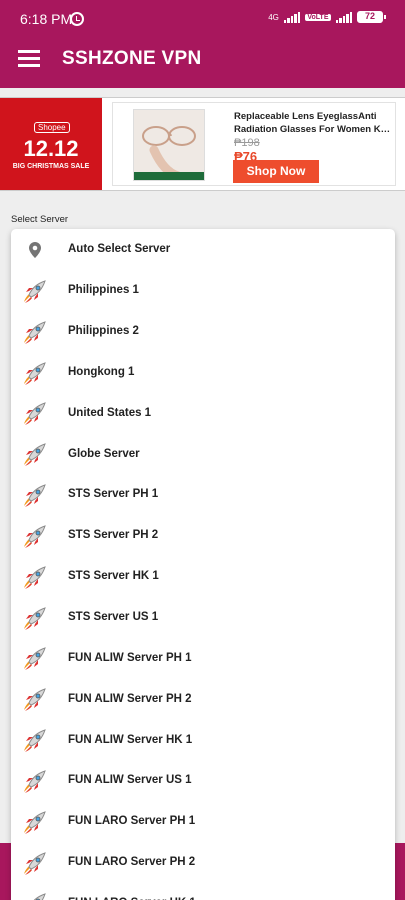  Describe the element at coordinates (113, 535) in the screenshot. I see `server-name: STS Server PH 2` at that location.